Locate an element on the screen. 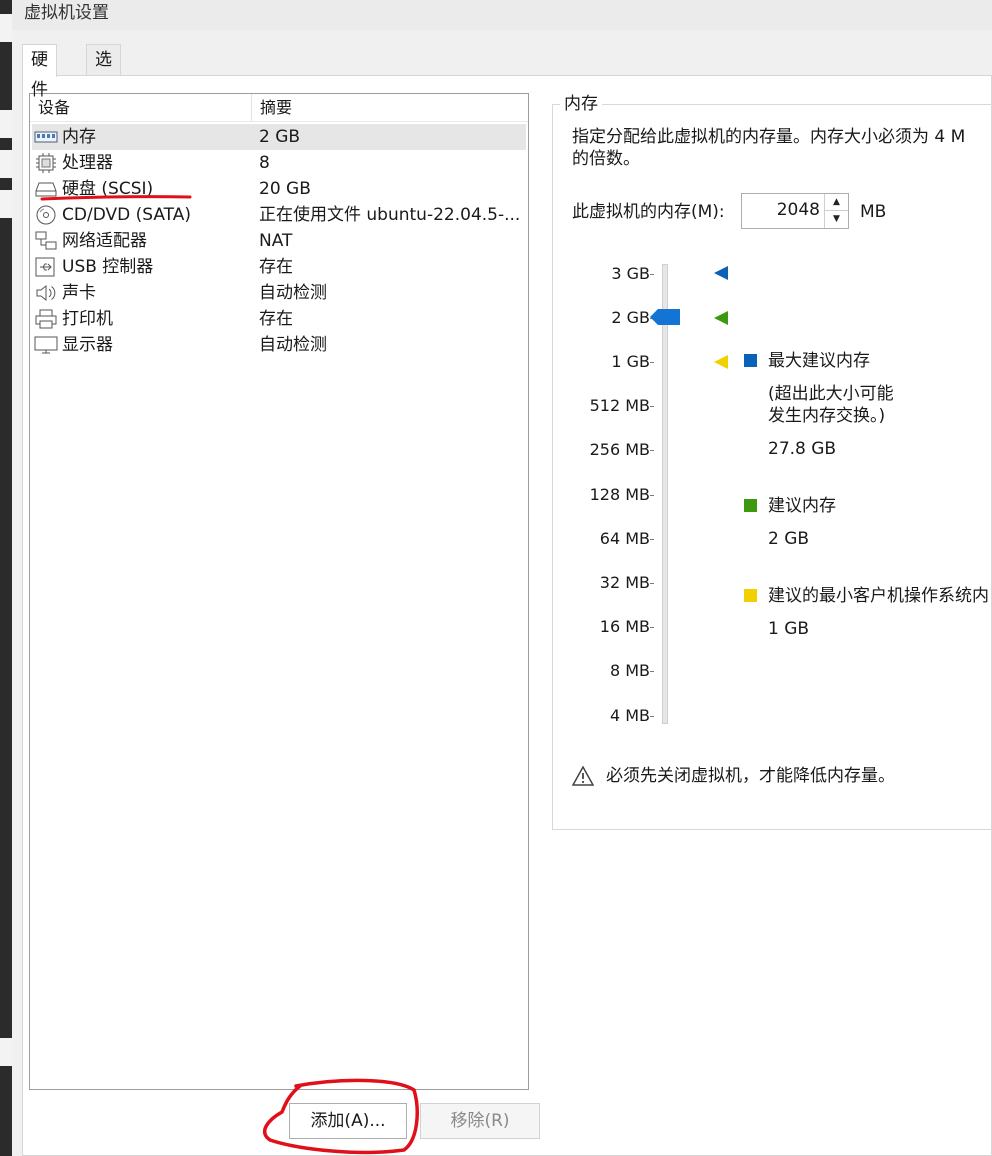 The width and height of the screenshot is (992, 1156). max-recommended-legend-swatch is located at coordinates (750, 360).